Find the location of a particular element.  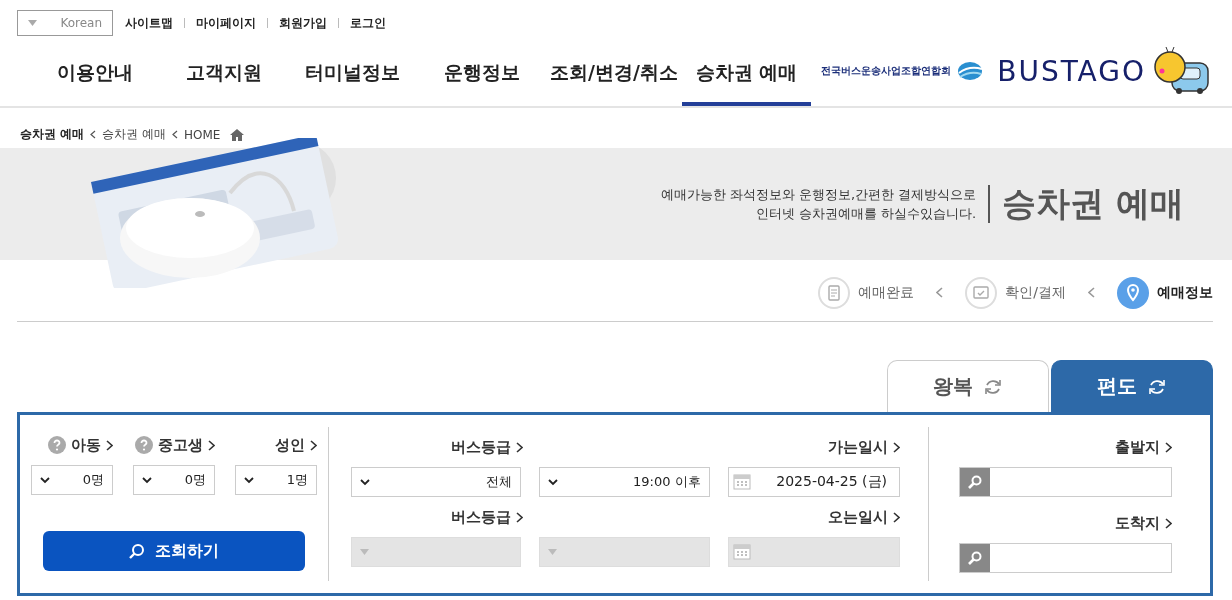

nav-tab: 운행정보 is located at coordinates (481, 75).